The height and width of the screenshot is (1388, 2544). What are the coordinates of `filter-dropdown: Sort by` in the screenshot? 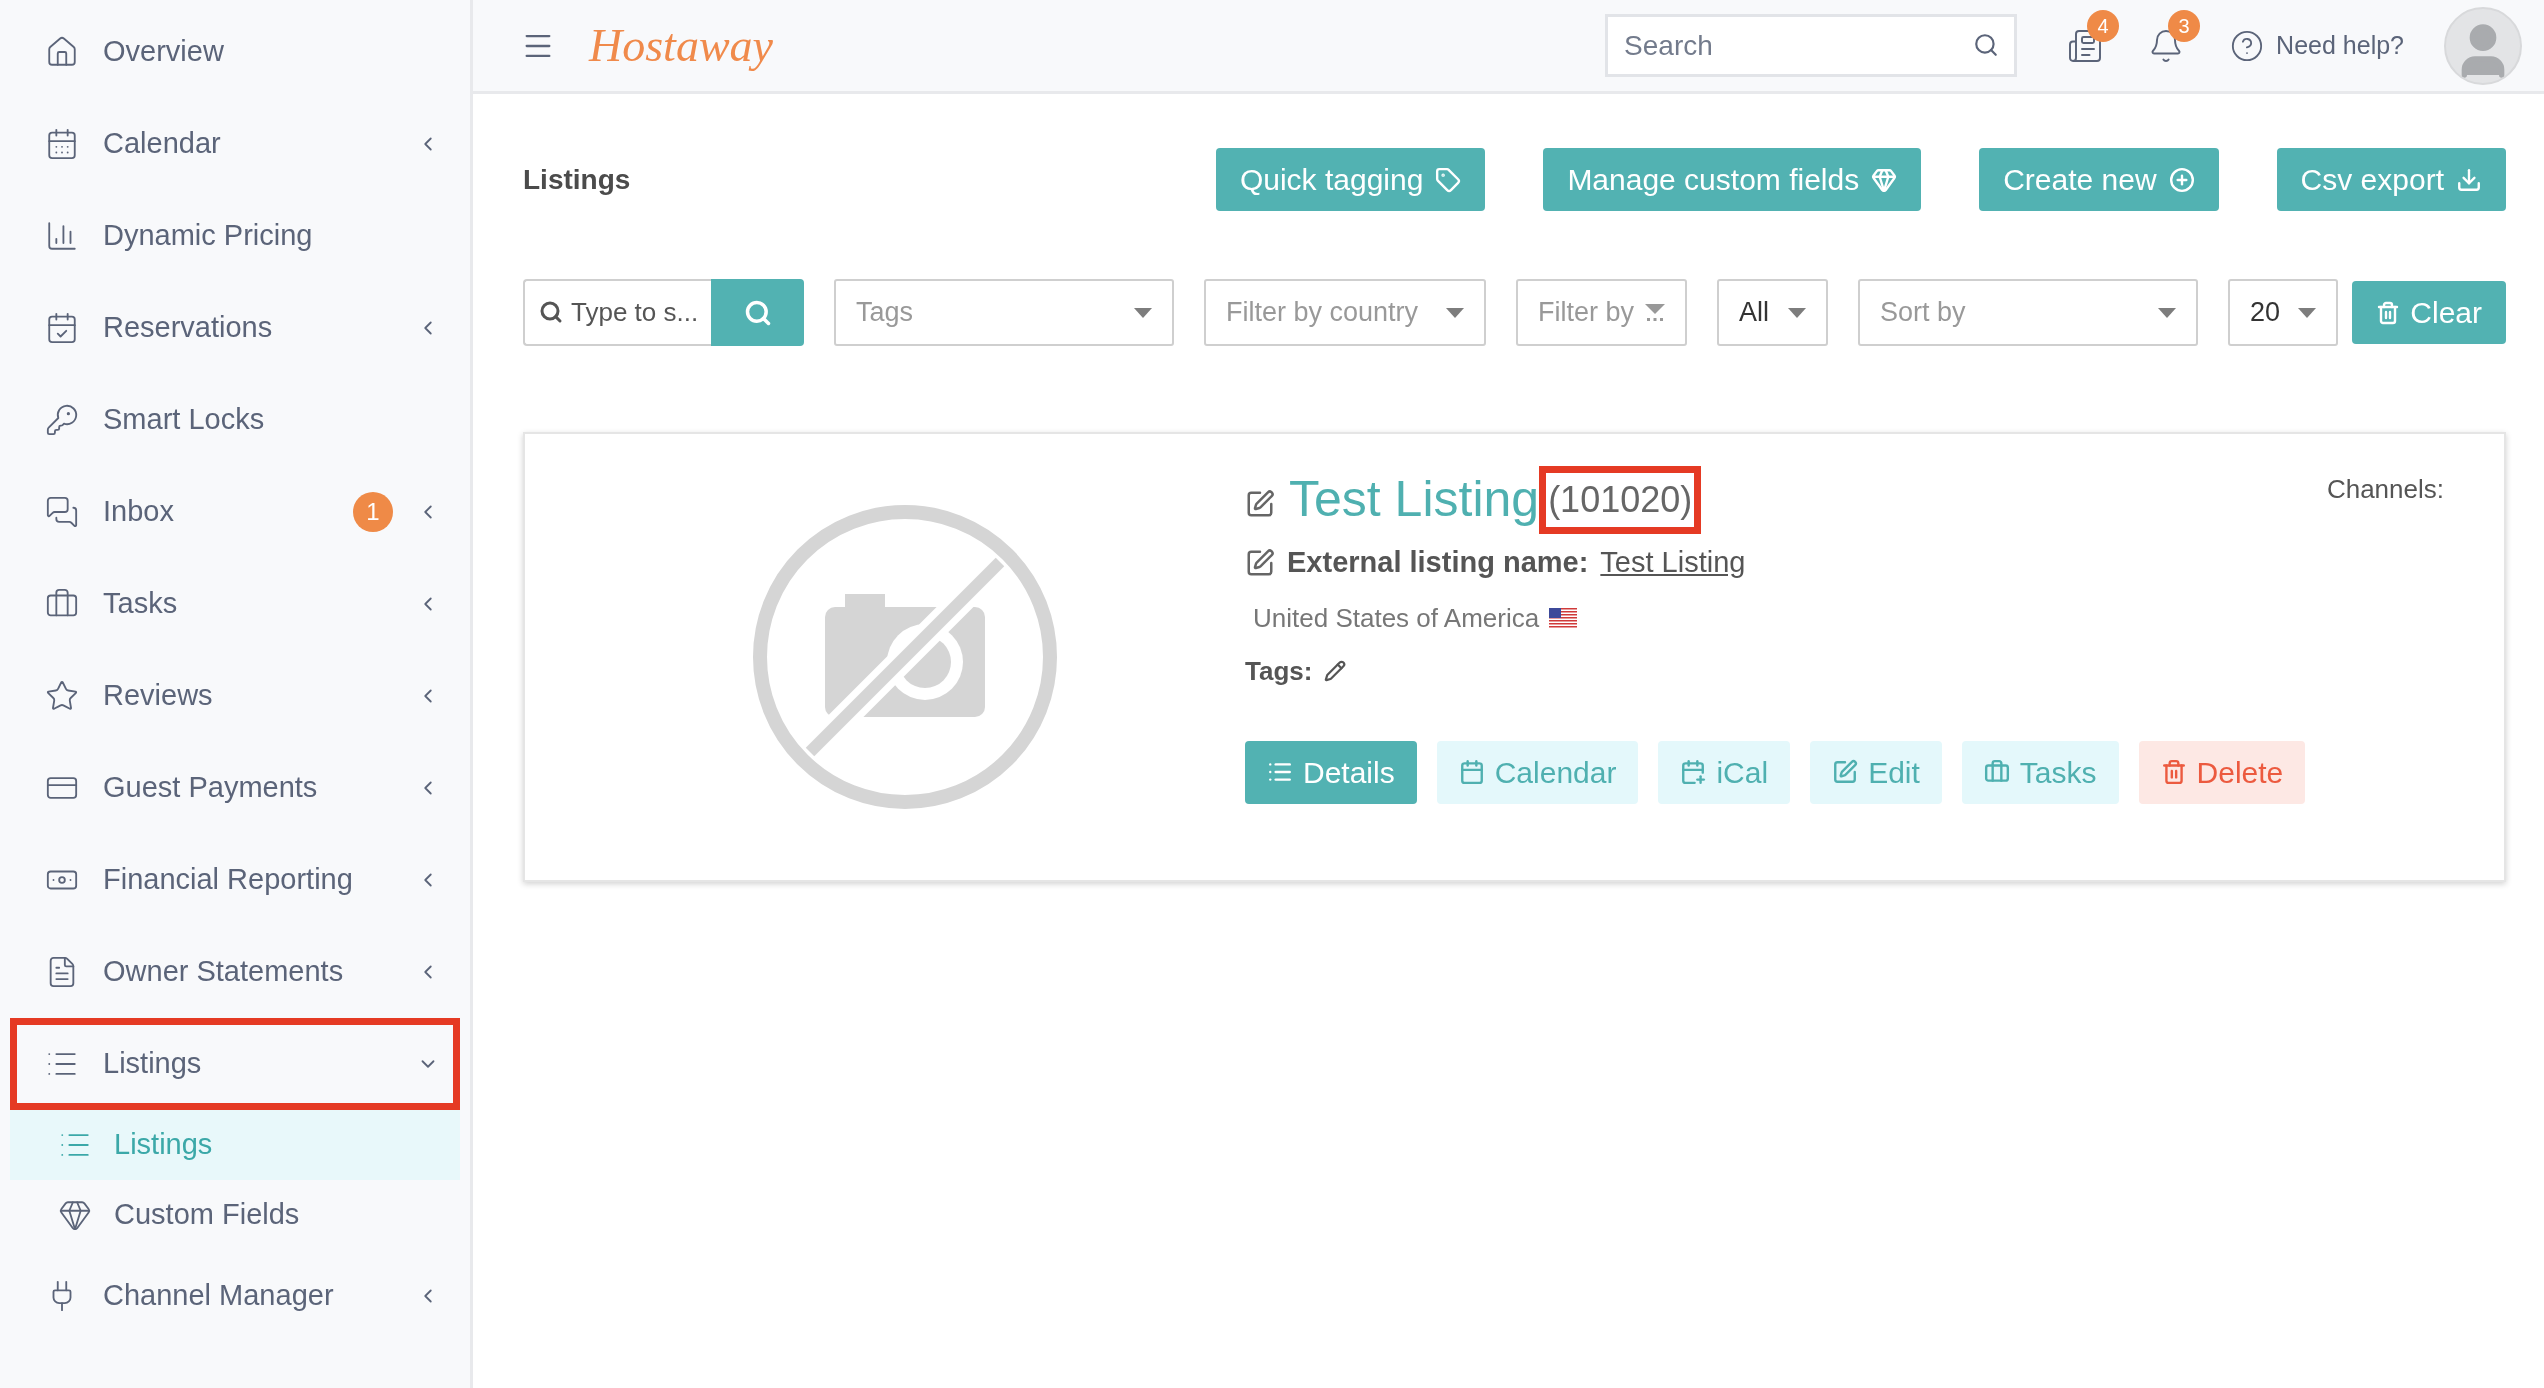 It's located at (2028, 312).